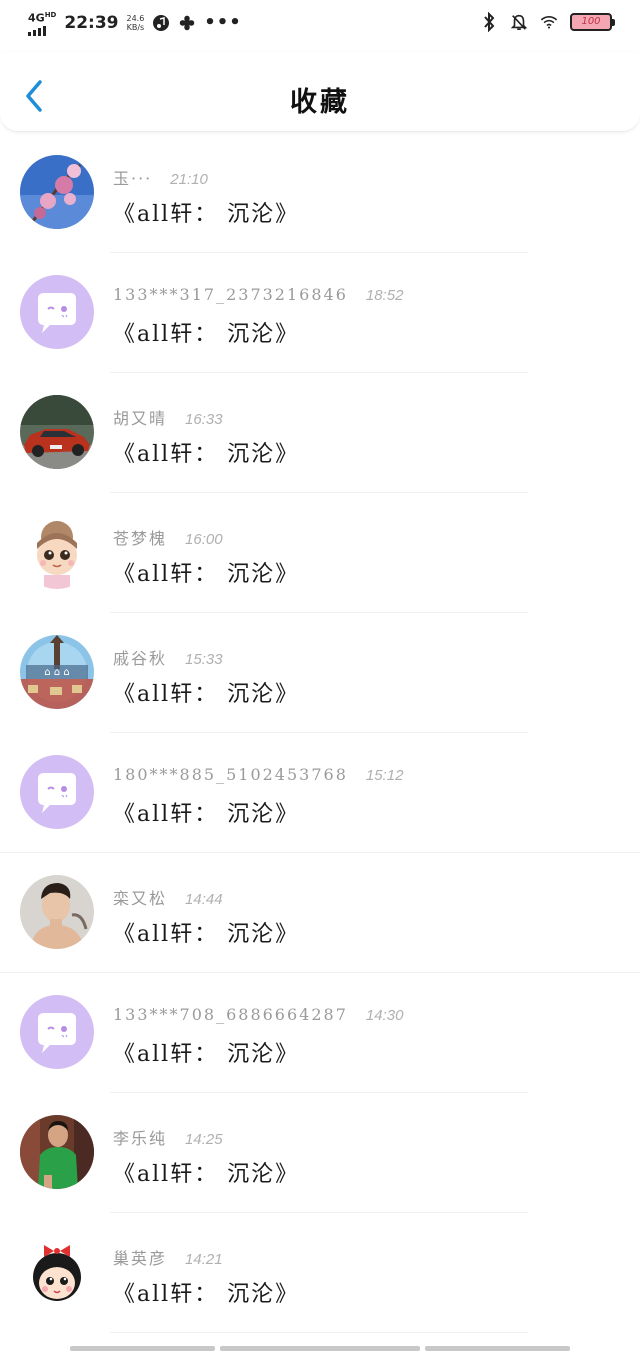  I want to click on sender-name: 胡又晴, so click(140, 418).